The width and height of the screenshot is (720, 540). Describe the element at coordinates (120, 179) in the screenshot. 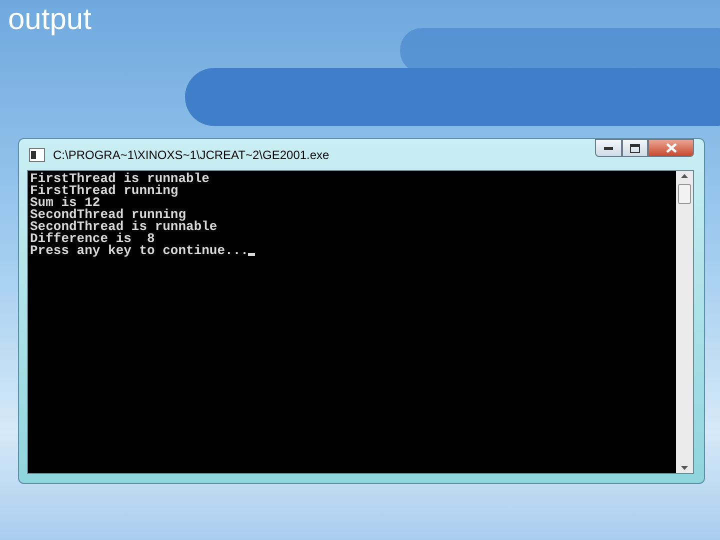

I see `console-line: FirstThread is runnable` at that location.